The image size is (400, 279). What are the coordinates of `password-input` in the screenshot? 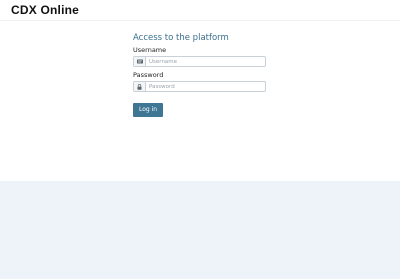 It's located at (205, 86).